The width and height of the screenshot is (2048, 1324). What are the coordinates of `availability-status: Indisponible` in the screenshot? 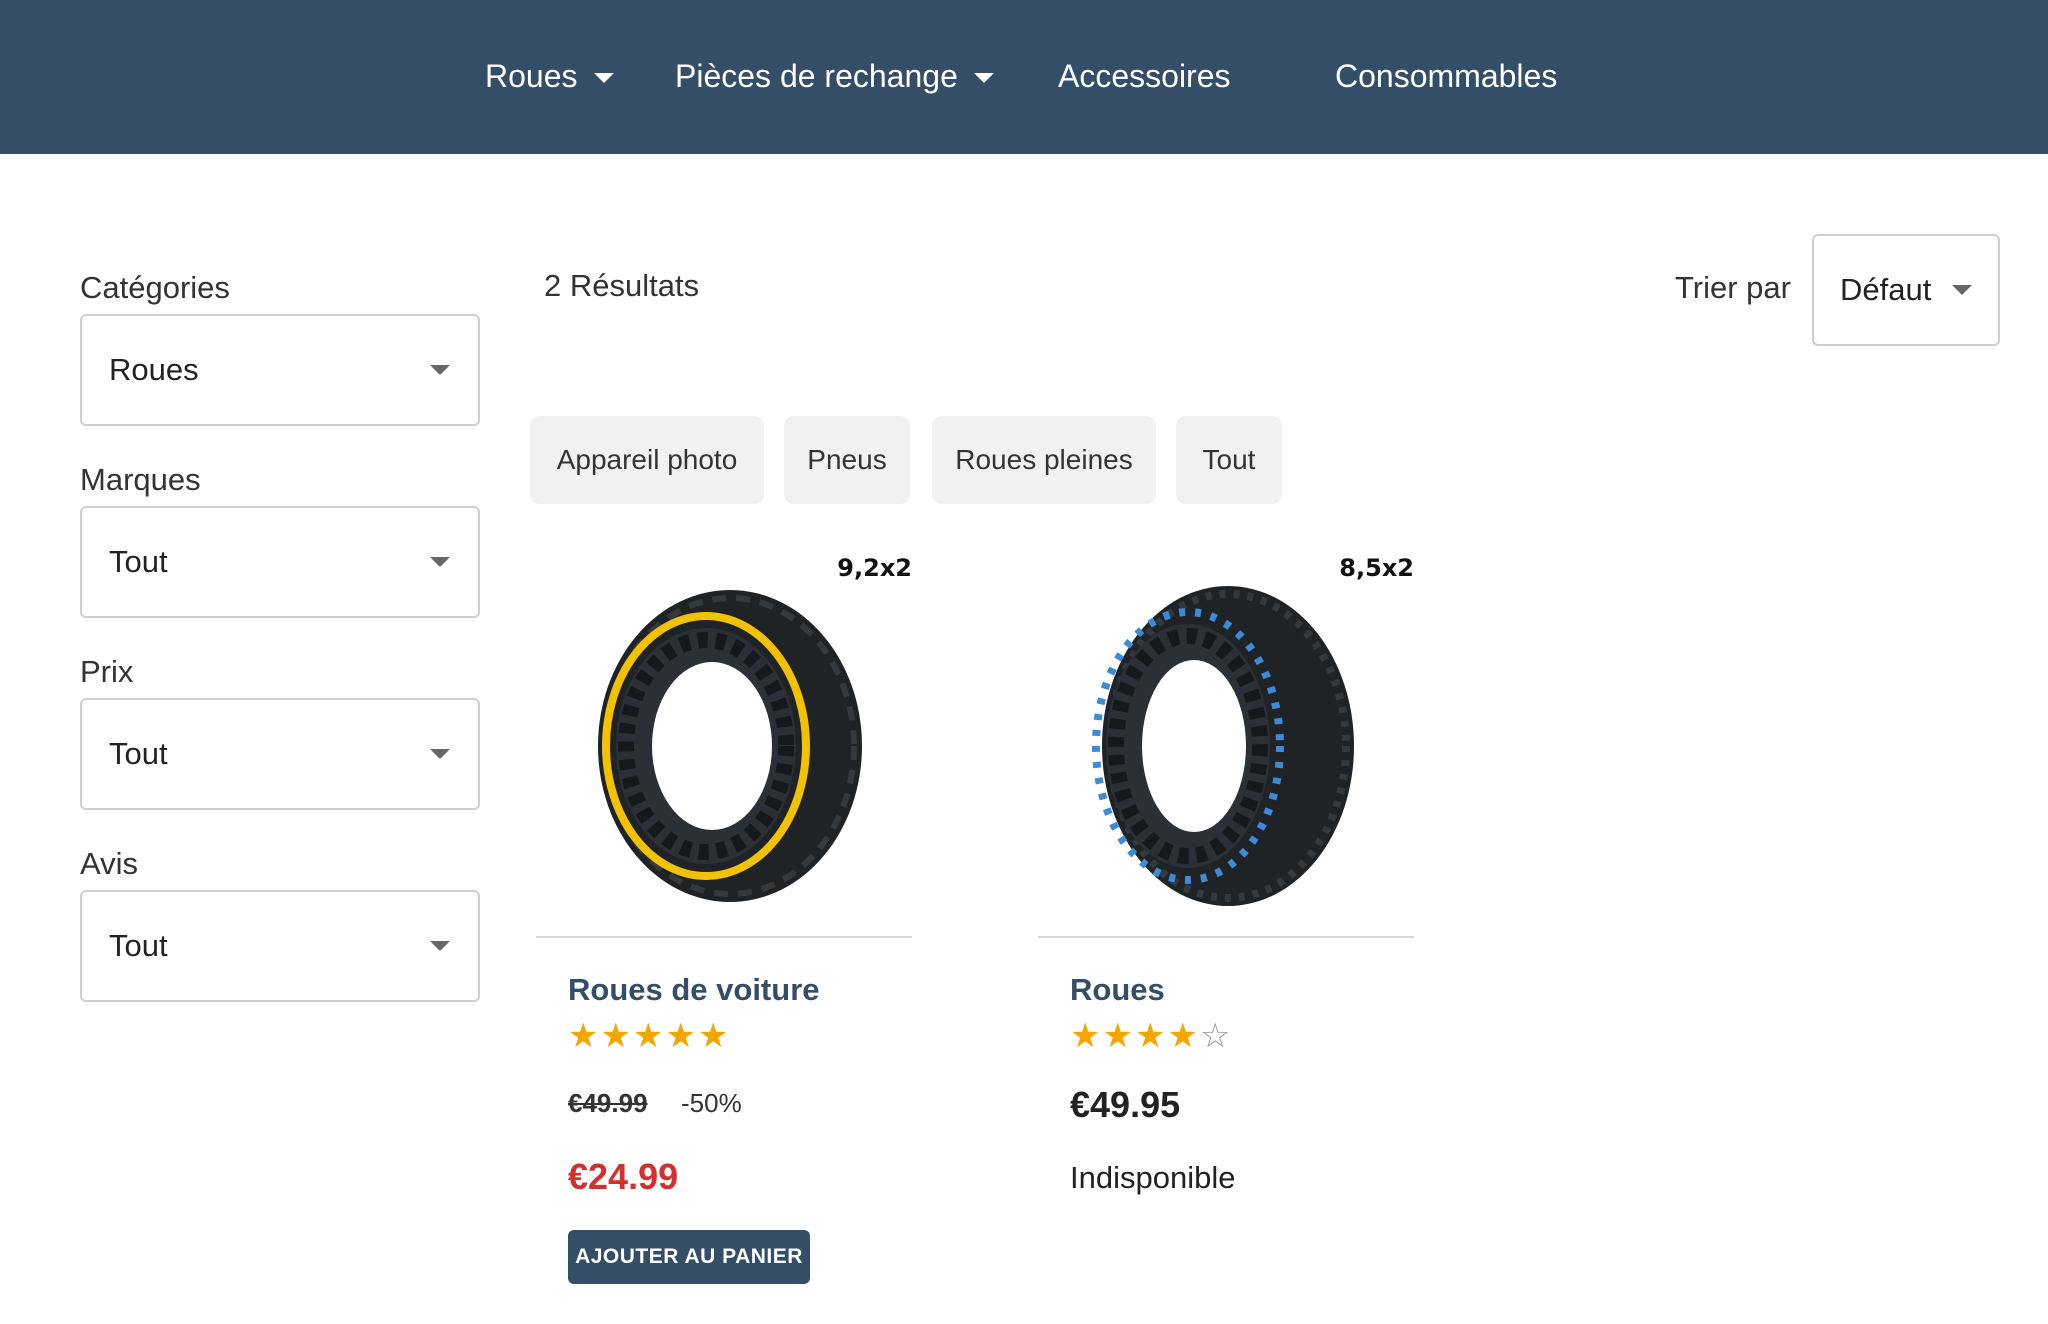 It's located at (1153, 1177).